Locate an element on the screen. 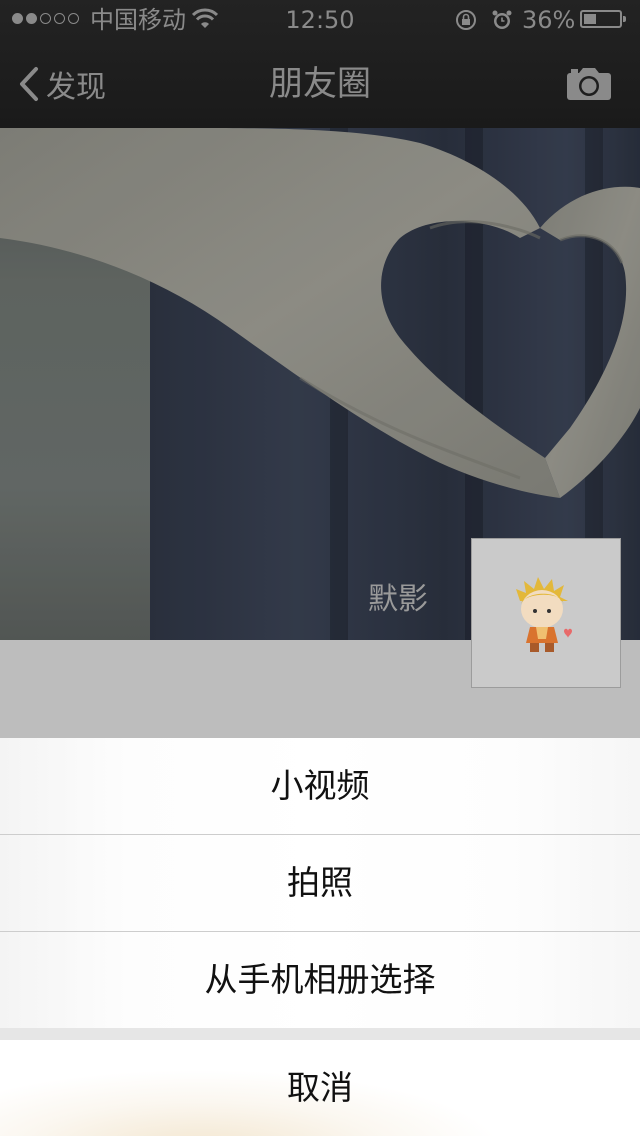 The image size is (640, 1136). camera-icon is located at coordinates (589, 84).